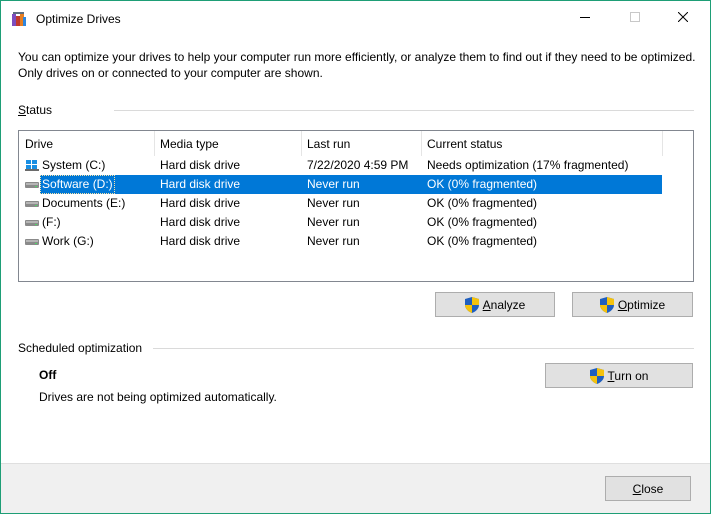 The height and width of the screenshot is (514, 711). I want to click on close-label: Close, so click(648, 489).